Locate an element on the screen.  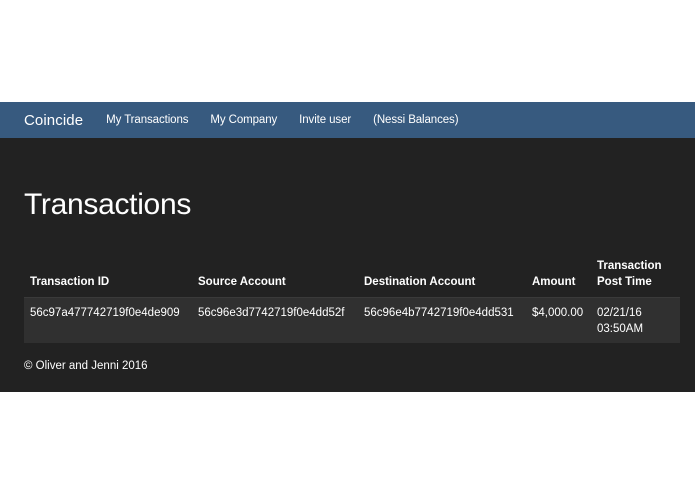
nav-invite-user: Invite user is located at coordinates (325, 120).